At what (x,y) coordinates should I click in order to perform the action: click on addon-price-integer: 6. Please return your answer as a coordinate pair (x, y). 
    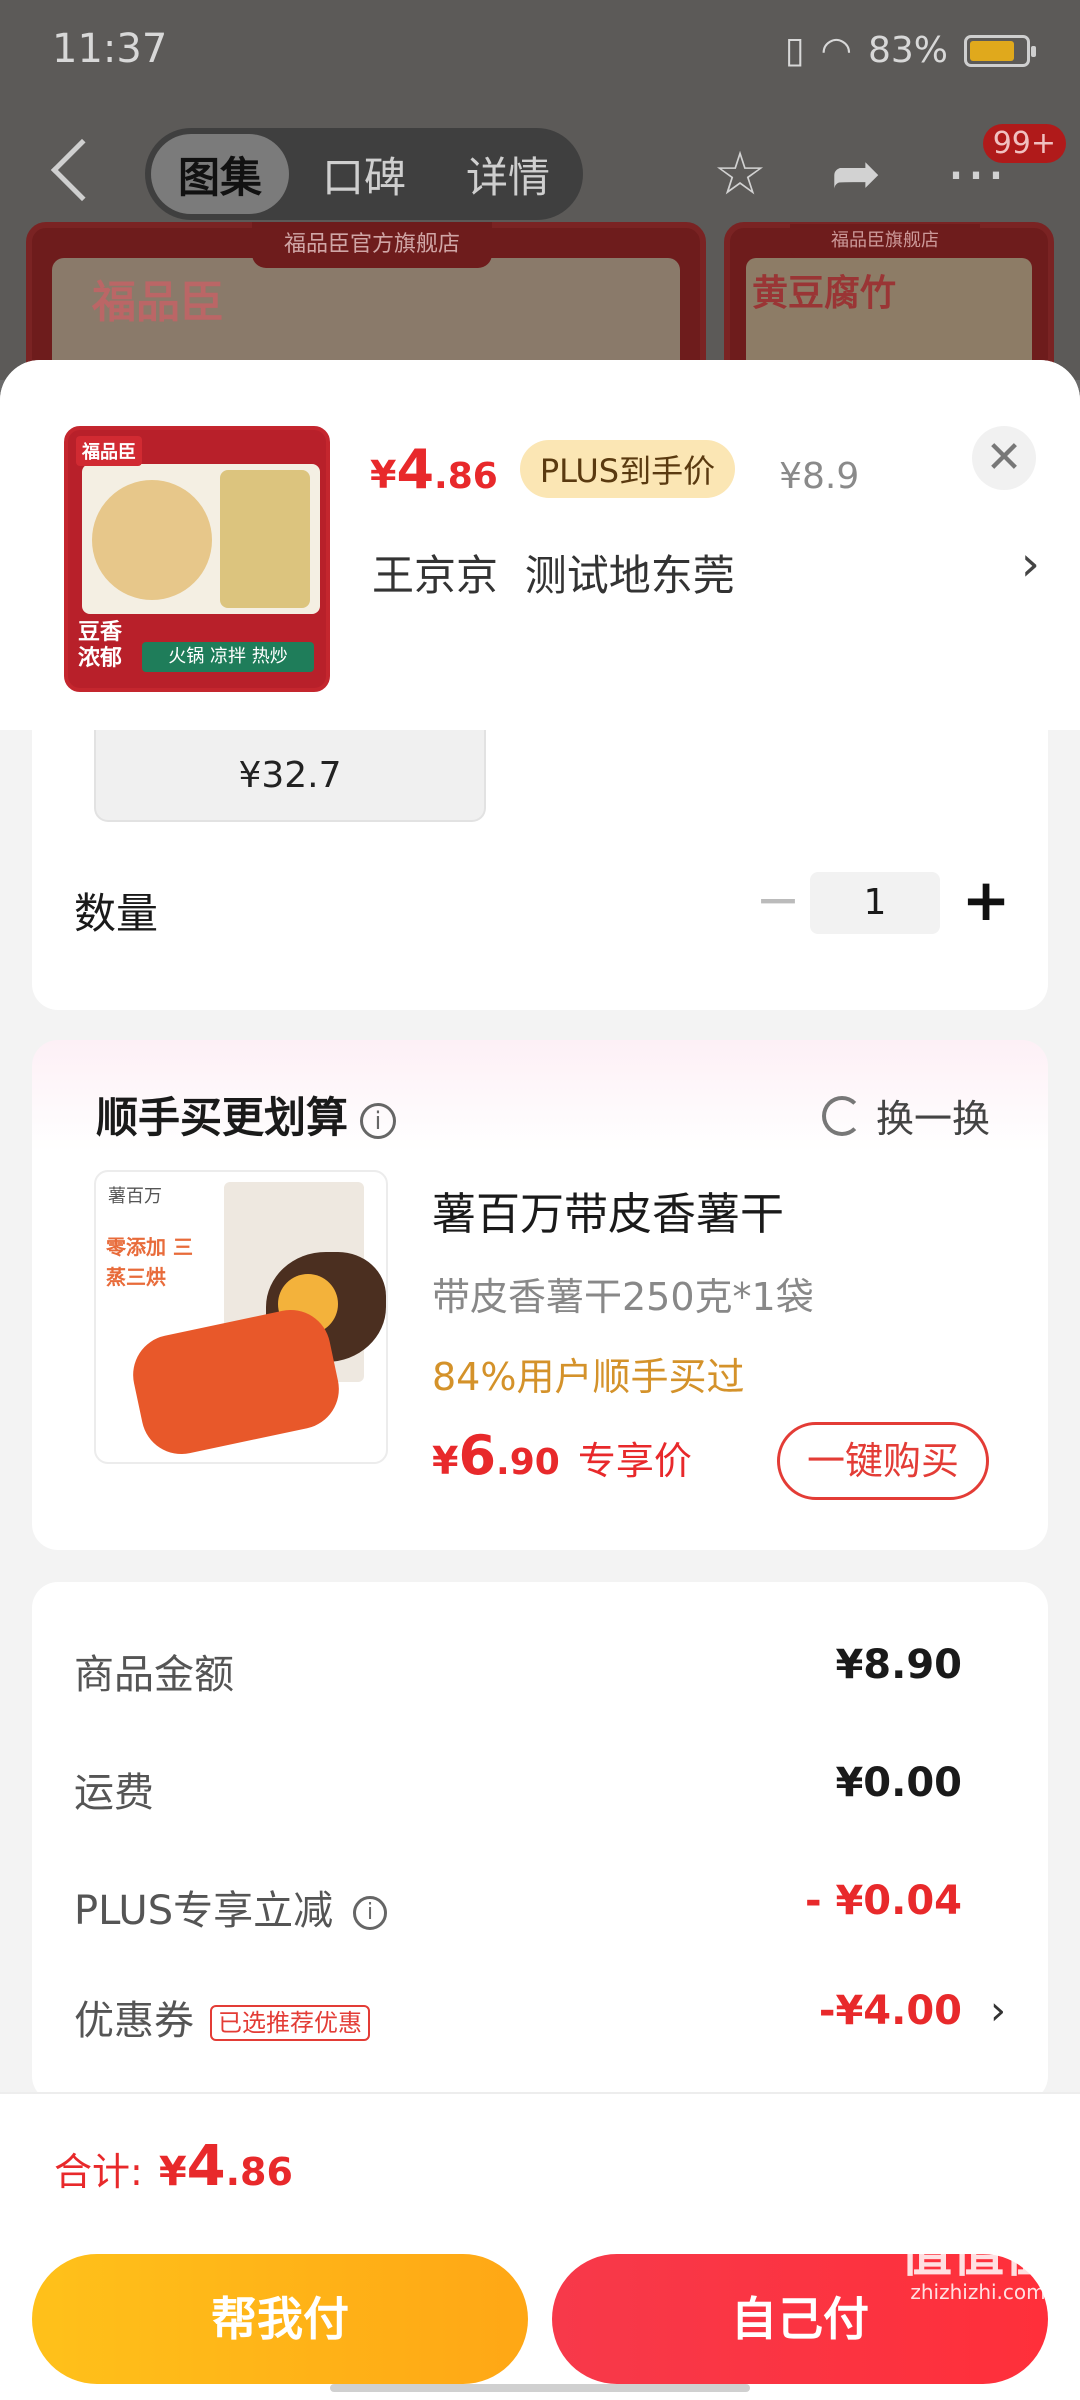
    Looking at the image, I should click on (477, 1455).